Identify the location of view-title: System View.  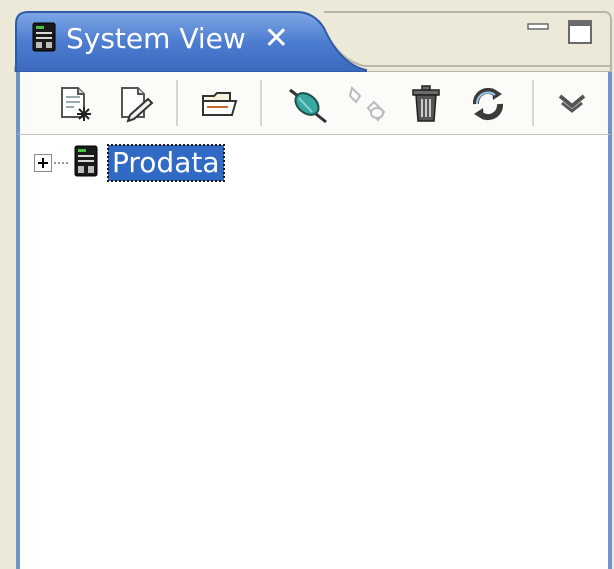
(156, 38).